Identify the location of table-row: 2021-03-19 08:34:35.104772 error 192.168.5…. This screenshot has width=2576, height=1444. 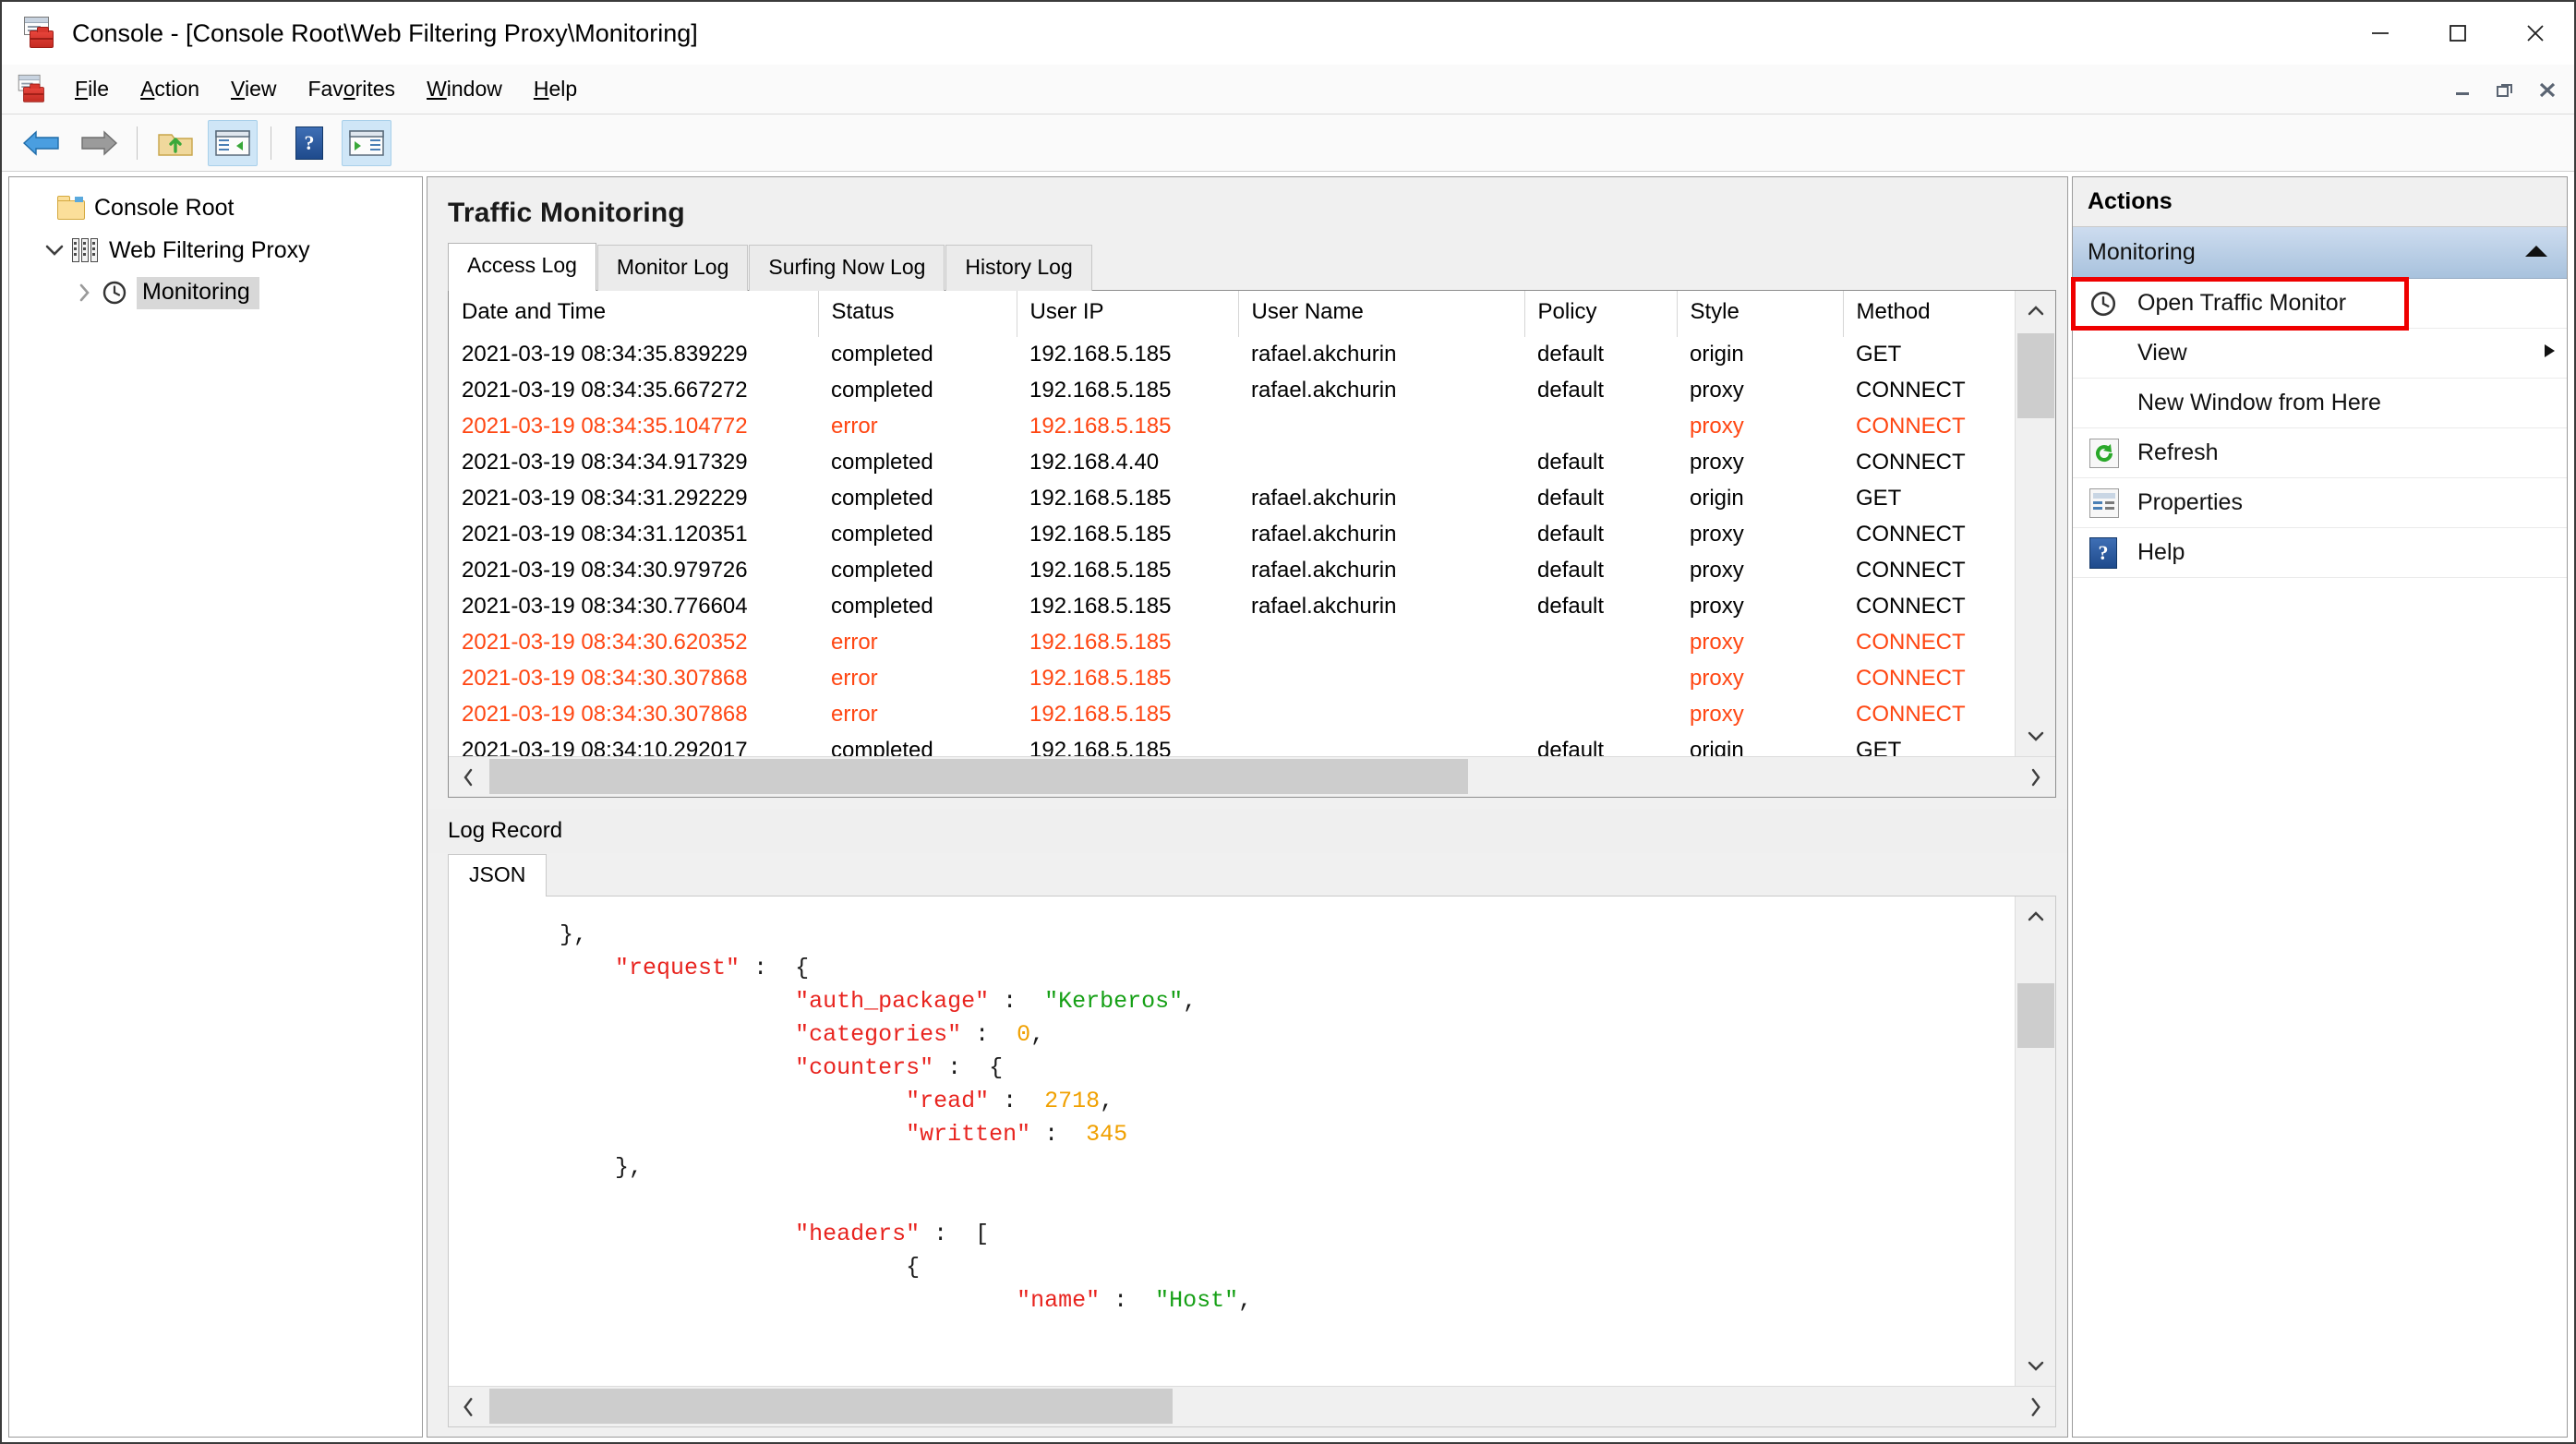
(1232, 427).